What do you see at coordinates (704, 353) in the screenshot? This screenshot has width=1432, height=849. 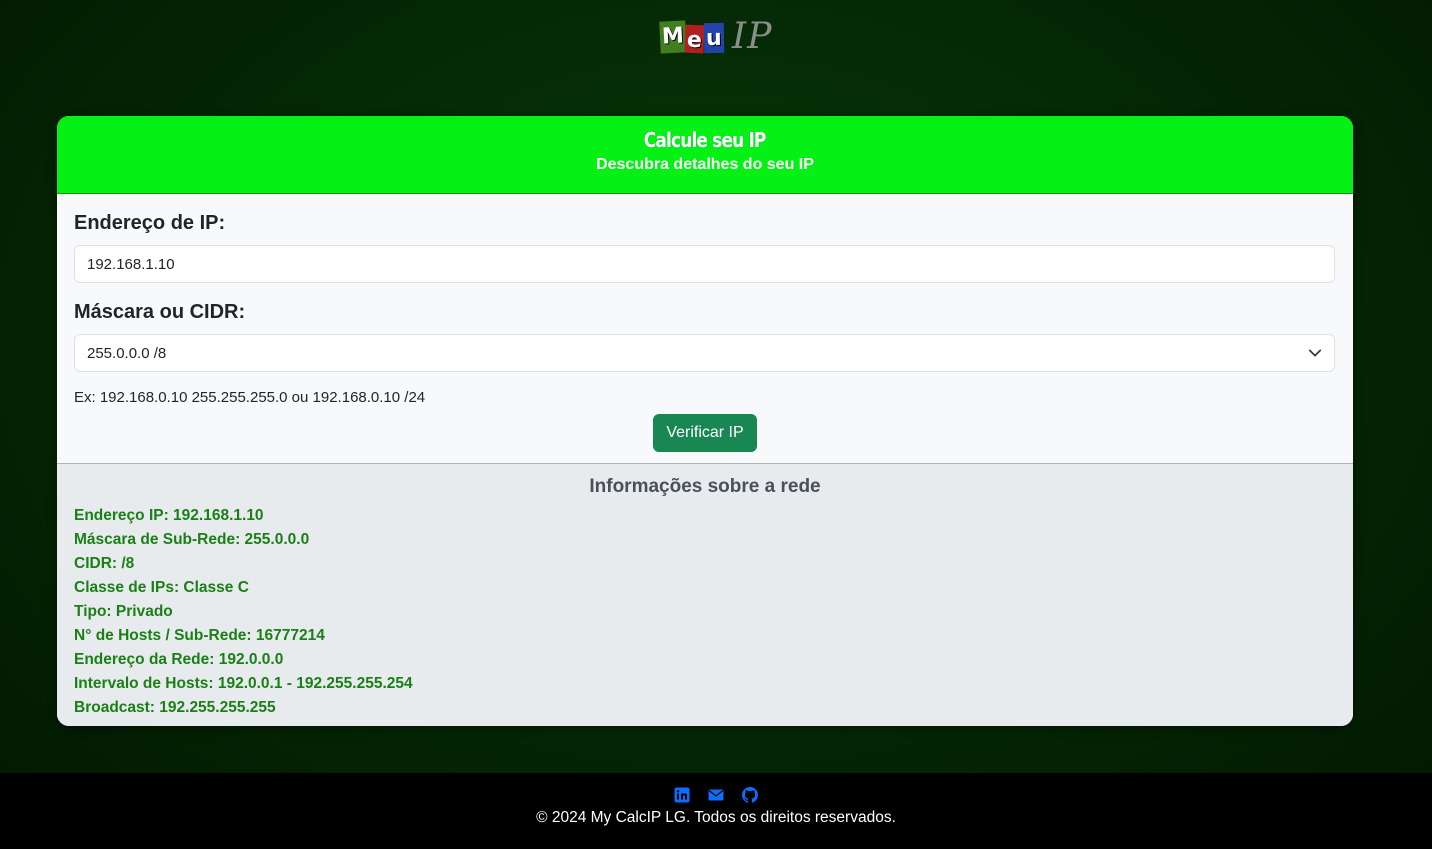 I see `mask-select: 255.0.0.0 /8` at bounding box center [704, 353].